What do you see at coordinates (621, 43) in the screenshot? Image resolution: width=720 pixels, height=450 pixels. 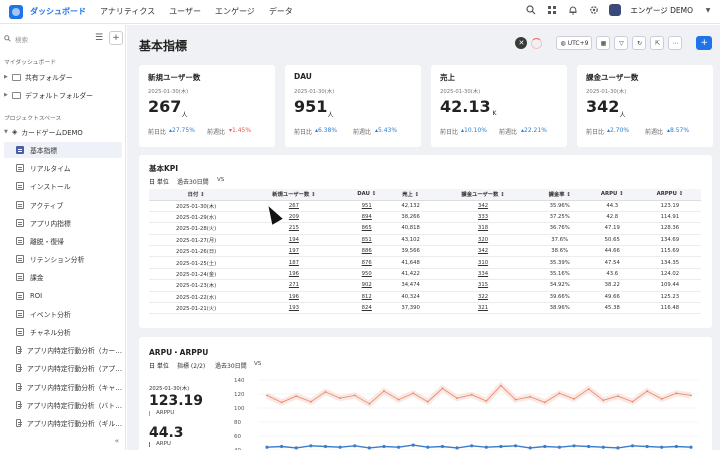 I see `filter-icon: ▽` at bounding box center [621, 43].